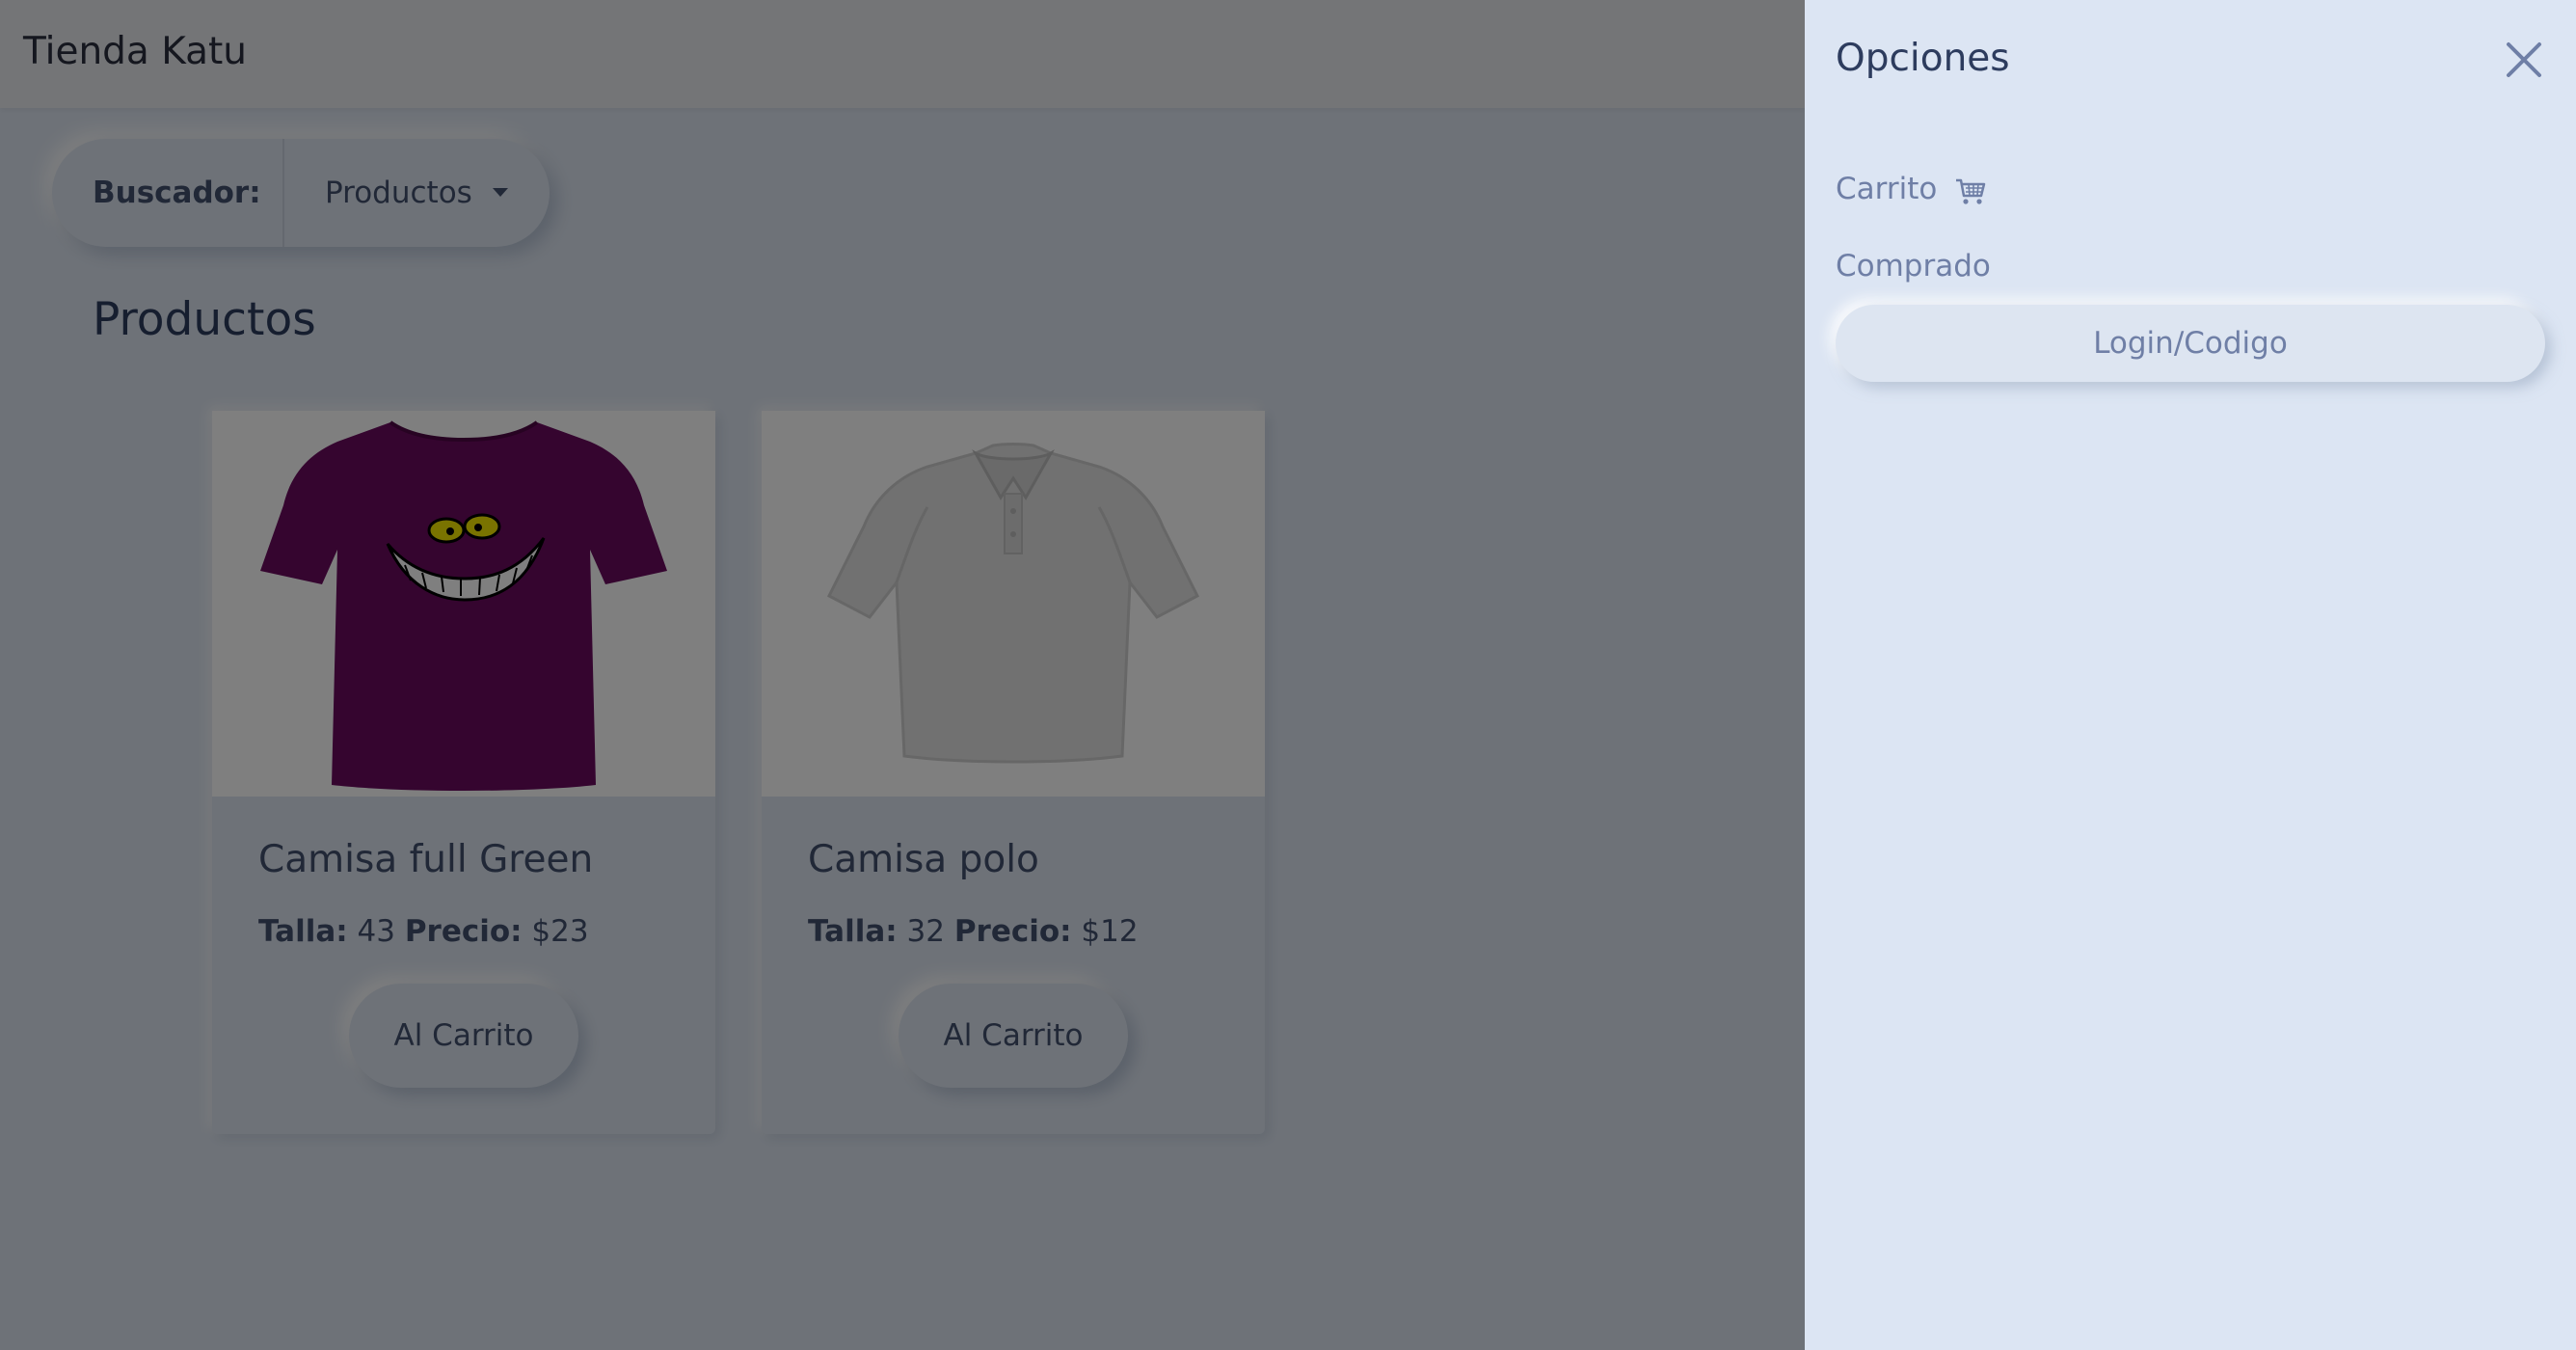  Describe the element at coordinates (1923, 58) in the screenshot. I see `offcanvas-title: Opciones` at that location.